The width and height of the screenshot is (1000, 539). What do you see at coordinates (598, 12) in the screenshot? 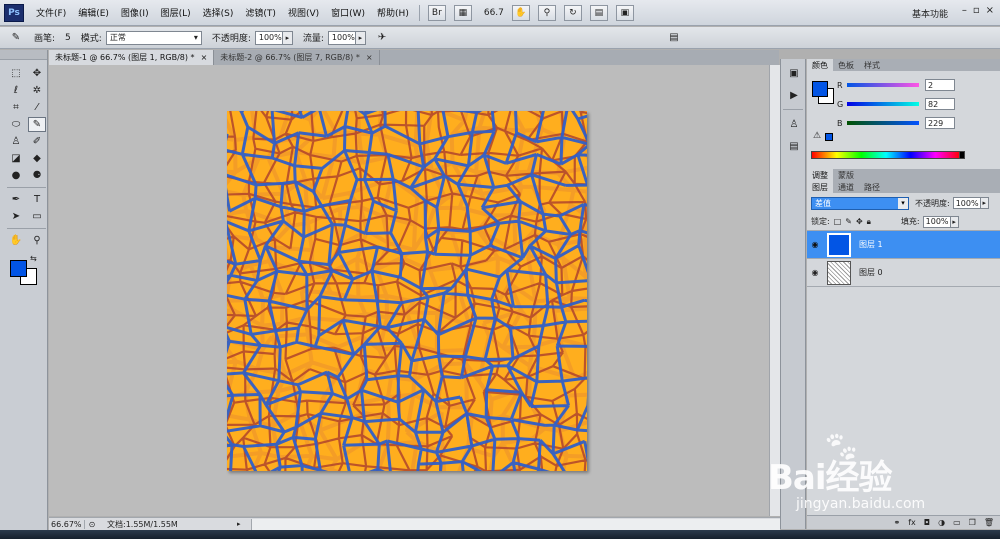
I see `arrange-documents-button: ▤` at bounding box center [598, 12].